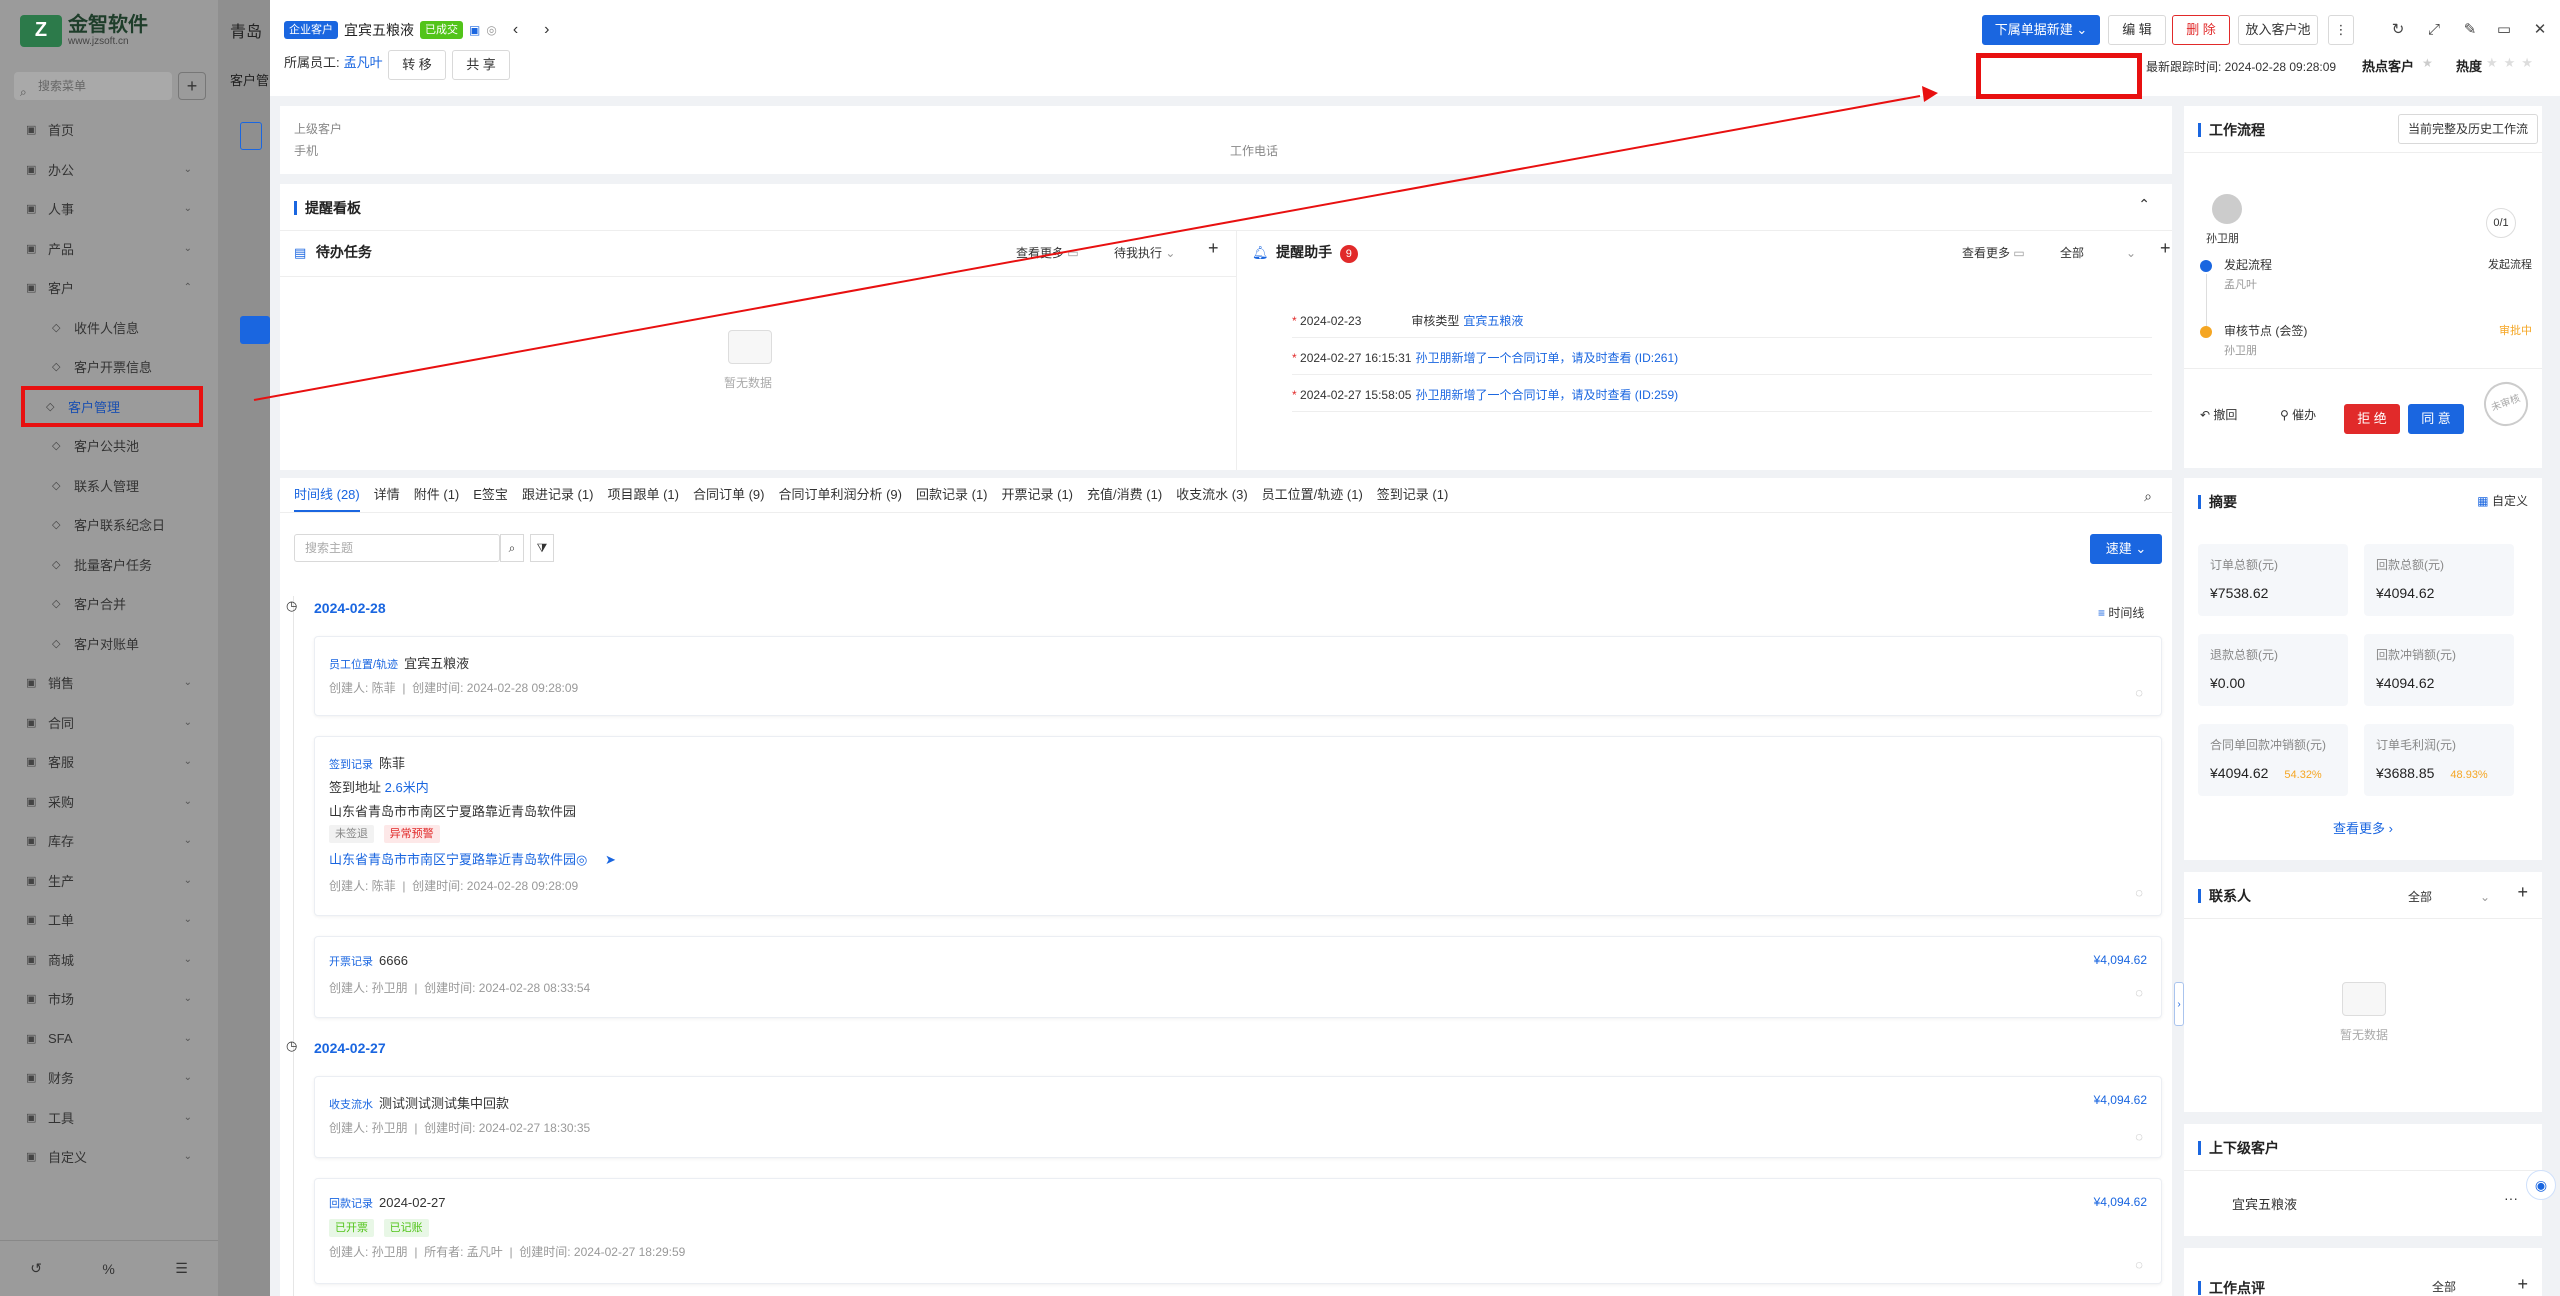  I want to click on arrow-head, so click(1930, 94).